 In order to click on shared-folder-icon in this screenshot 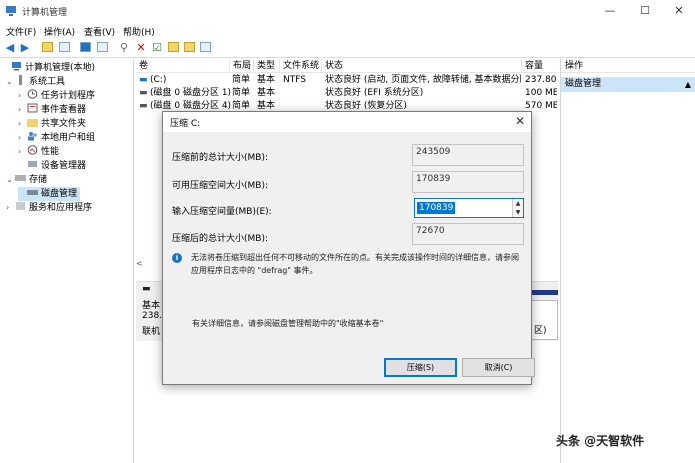, I will do `click(32, 123)`.